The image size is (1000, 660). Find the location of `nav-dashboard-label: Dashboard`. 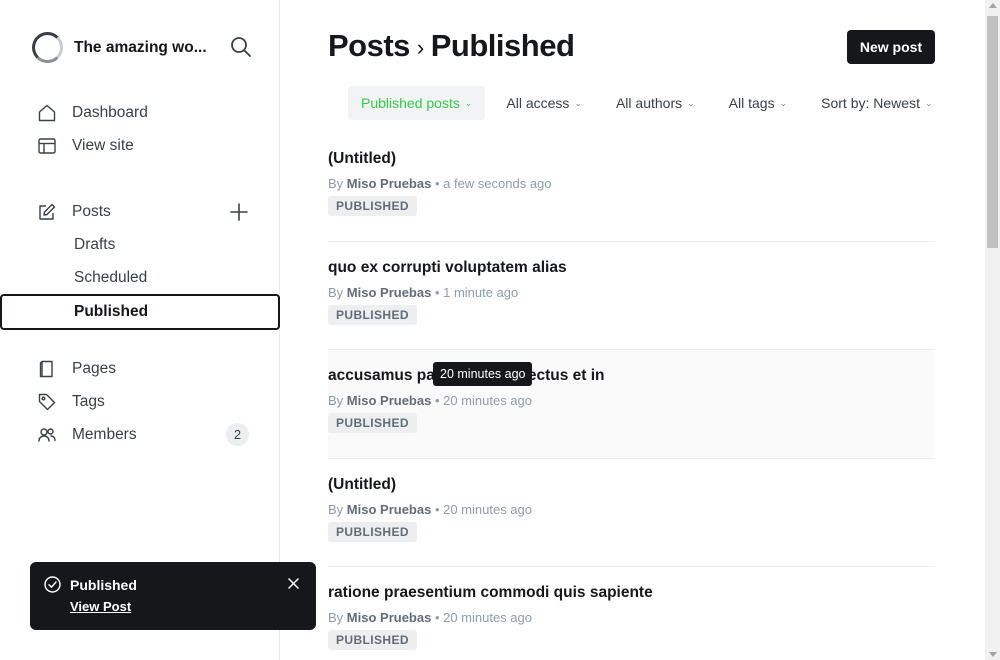

nav-dashboard-label: Dashboard is located at coordinates (110, 112).